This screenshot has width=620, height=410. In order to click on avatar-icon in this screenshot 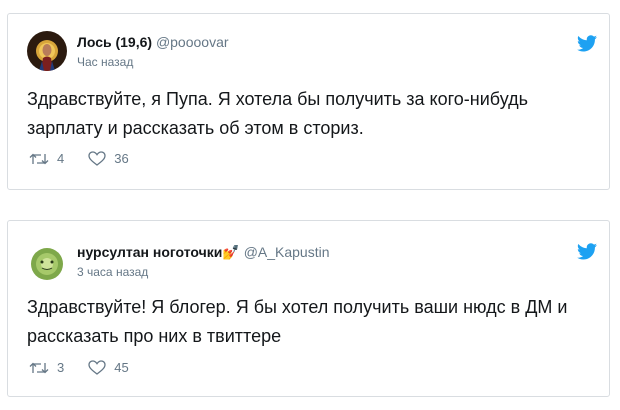, I will do `click(47, 51)`.